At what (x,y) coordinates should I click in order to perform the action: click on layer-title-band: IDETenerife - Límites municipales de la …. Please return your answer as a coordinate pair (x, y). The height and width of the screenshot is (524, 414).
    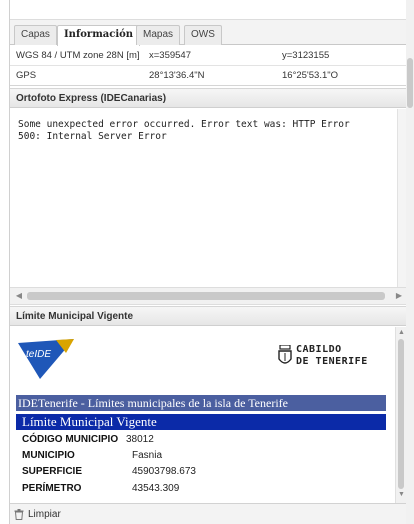
    Looking at the image, I should click on (201, 403).